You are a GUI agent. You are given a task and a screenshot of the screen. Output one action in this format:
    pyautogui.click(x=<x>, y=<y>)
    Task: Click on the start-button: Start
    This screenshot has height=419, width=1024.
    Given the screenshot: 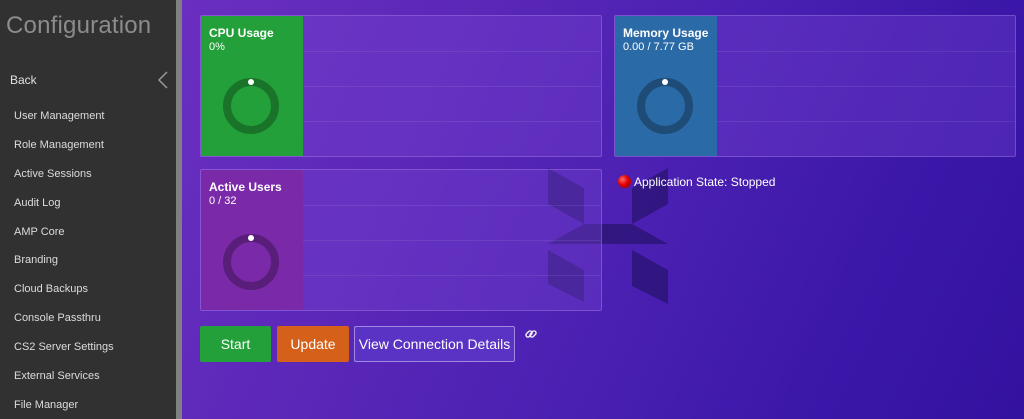 What is the action you would take?
    pyautogui.click(x=235, y=344)
    